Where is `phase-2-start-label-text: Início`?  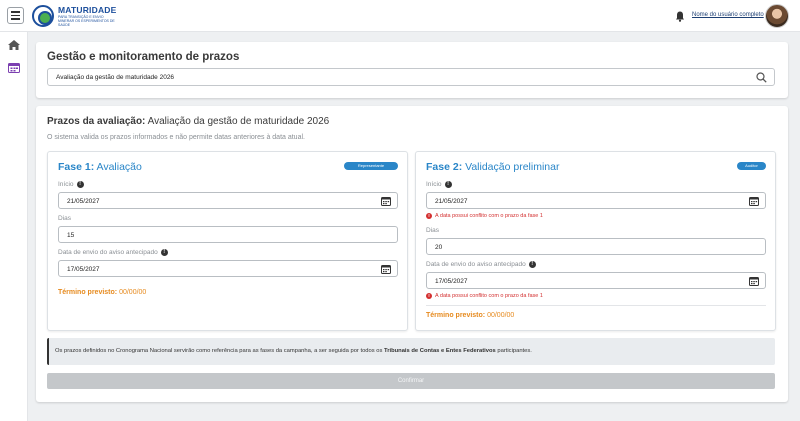
phase-2-start-label-text: Início is located at coordinates (434, 184).